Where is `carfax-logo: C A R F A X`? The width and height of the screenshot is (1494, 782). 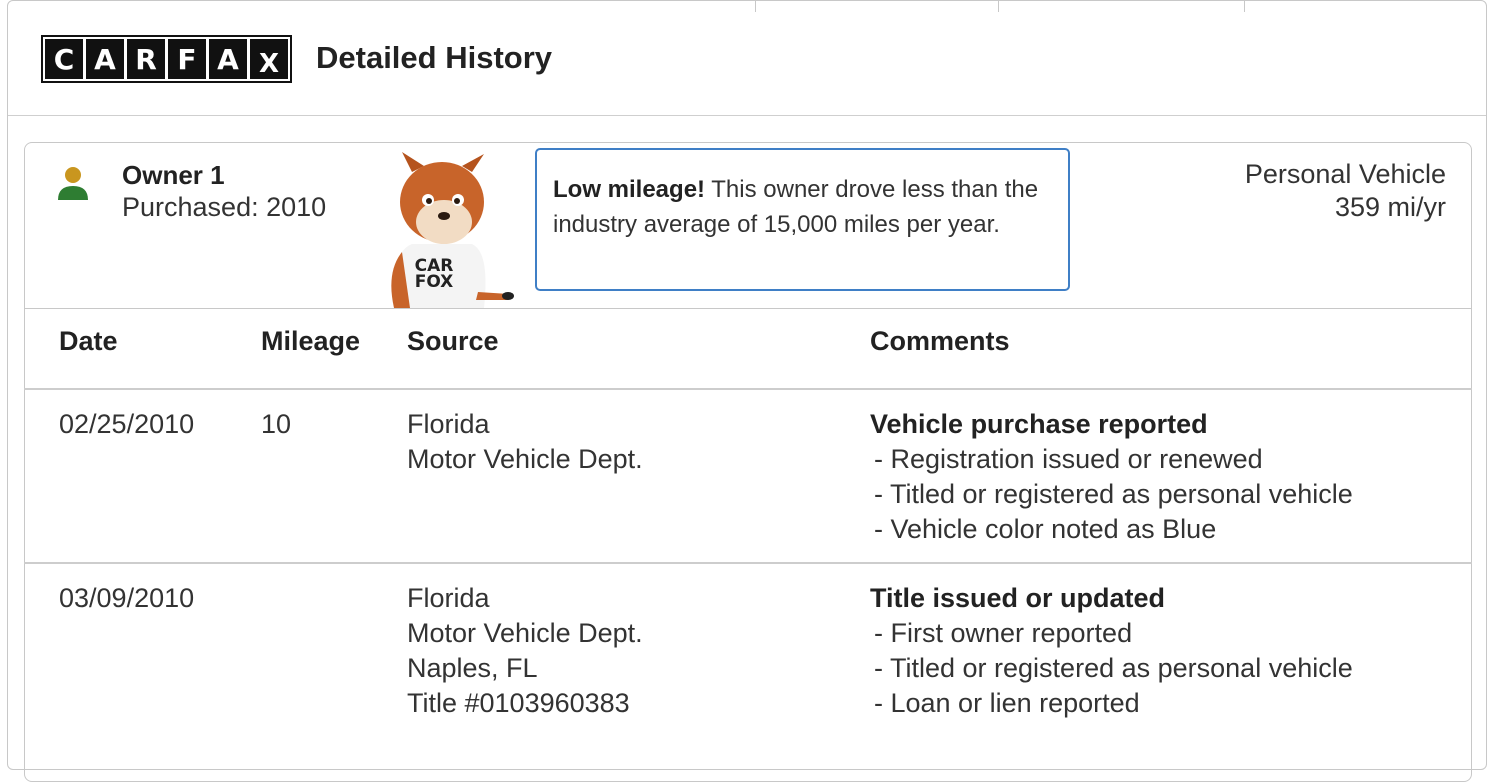
carfax-logo: C A R F A X is located at coordinates (166, 59).